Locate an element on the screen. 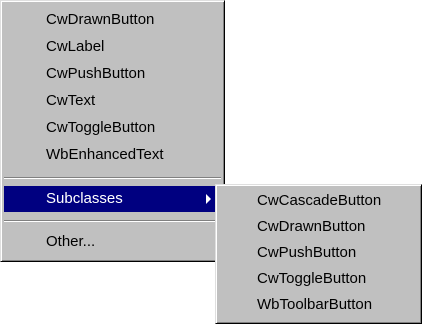 This screenshot has width=424, height=326. menu-item-cwpushbutton: CwPushButton is located at coordinates (112, 74).